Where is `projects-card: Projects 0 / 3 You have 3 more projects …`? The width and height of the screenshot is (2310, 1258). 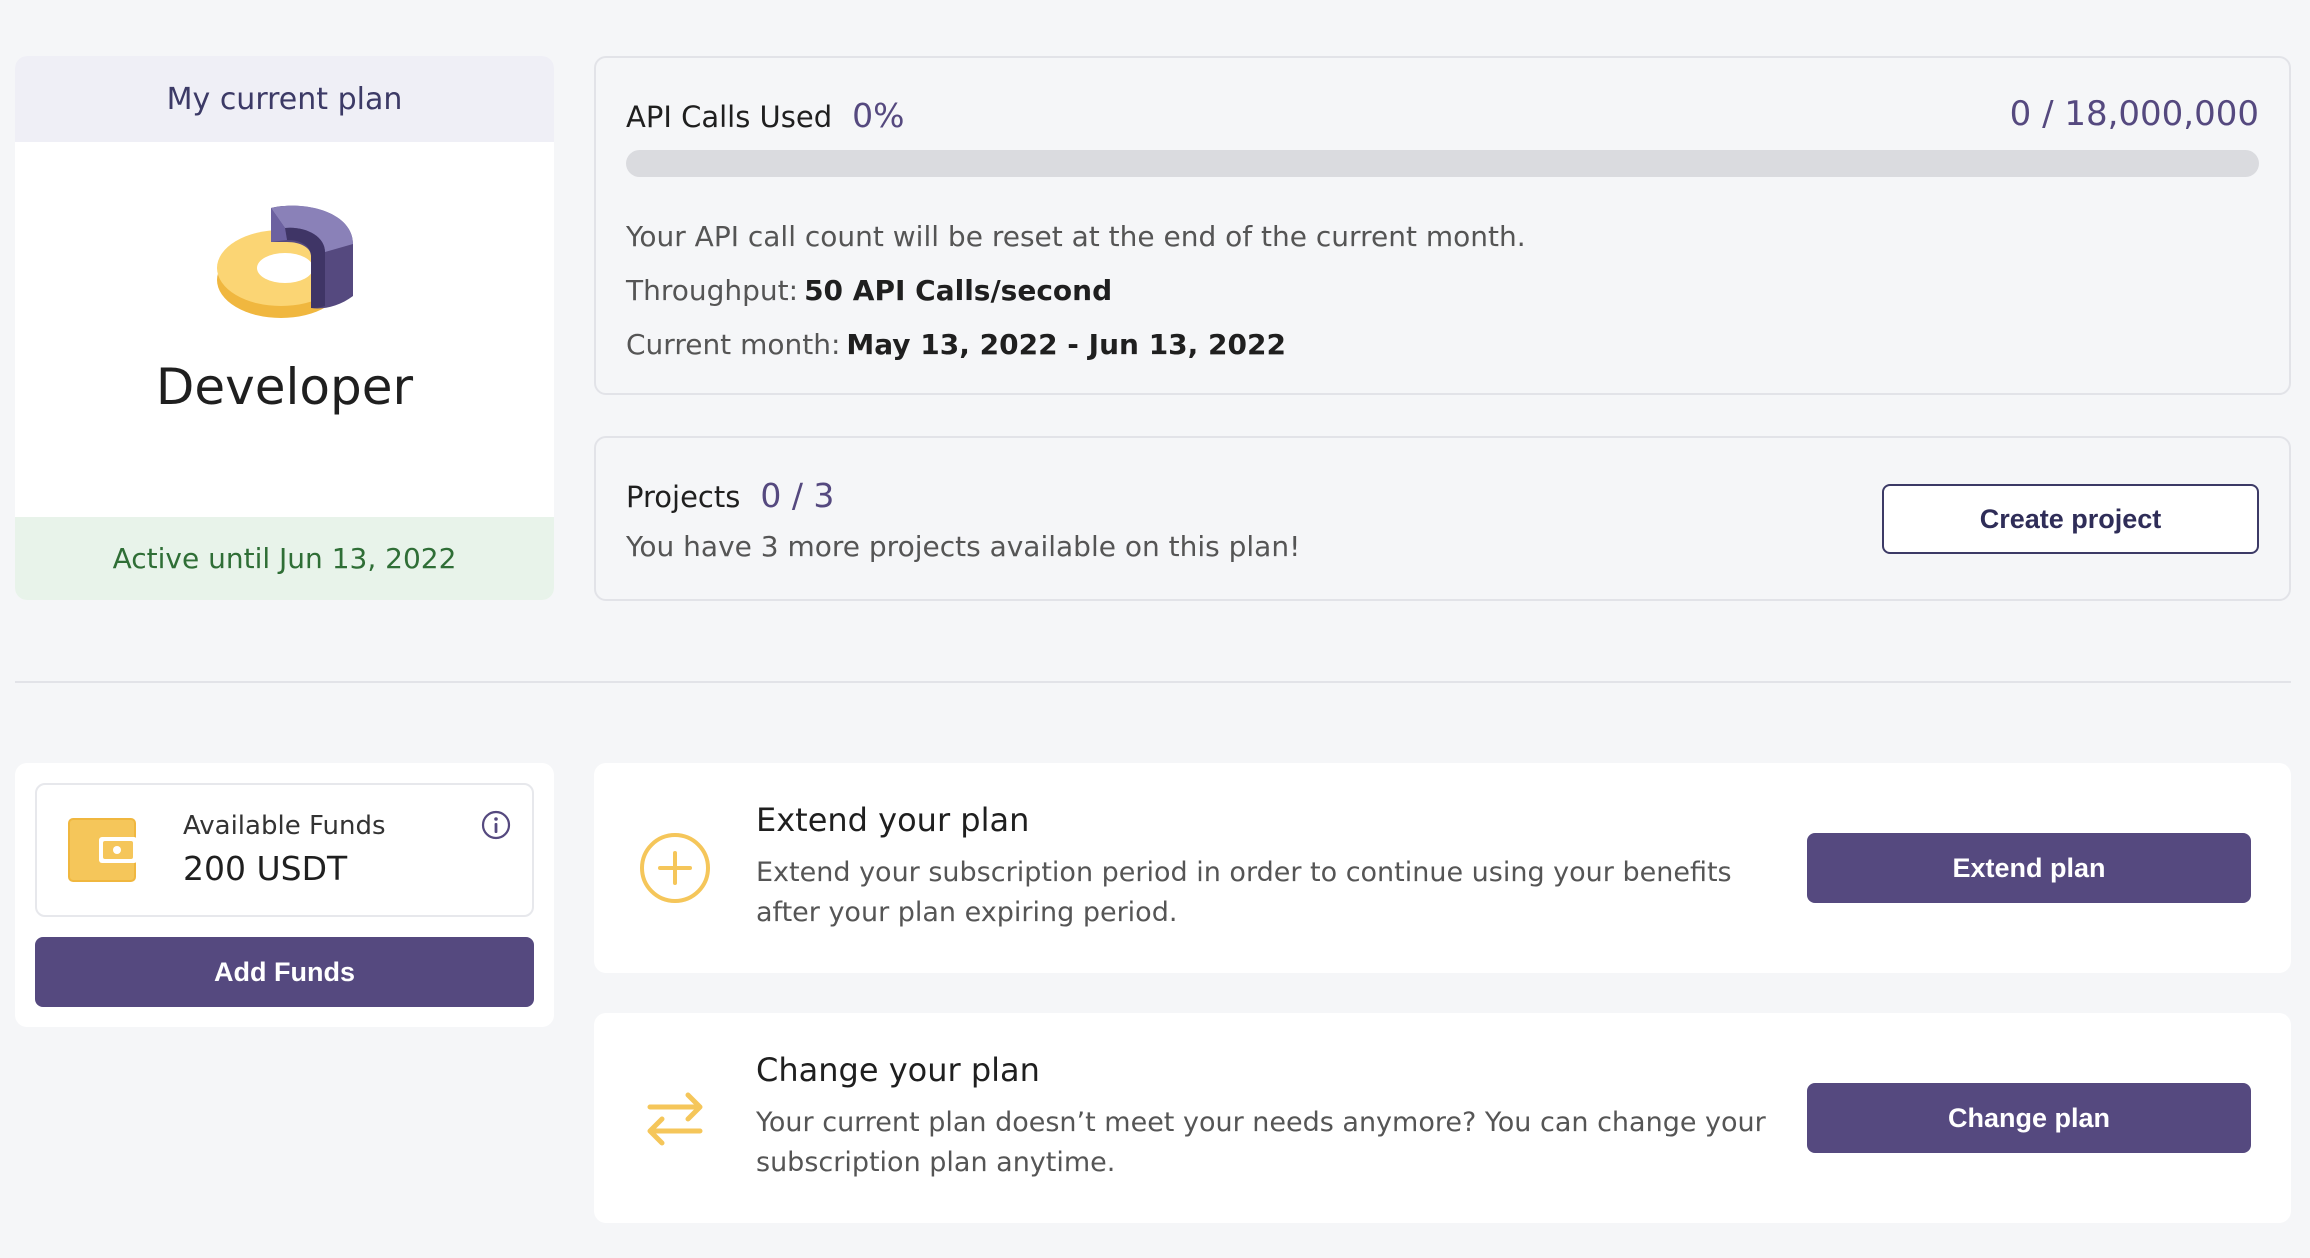
projects-card: Projects 0 / 3 You have 3 more projects … is located at coordinates (1442, 518).